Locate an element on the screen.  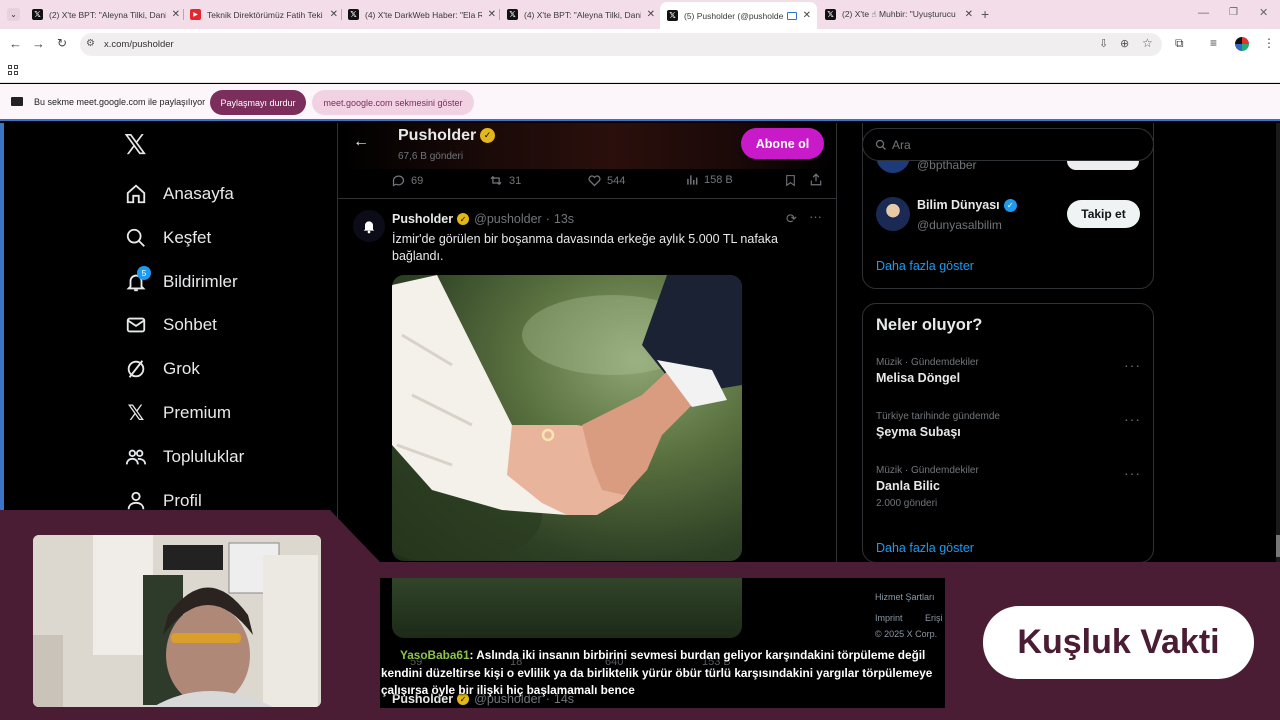
sidebar-item-label: Profil is located at coordinates (182, 500).